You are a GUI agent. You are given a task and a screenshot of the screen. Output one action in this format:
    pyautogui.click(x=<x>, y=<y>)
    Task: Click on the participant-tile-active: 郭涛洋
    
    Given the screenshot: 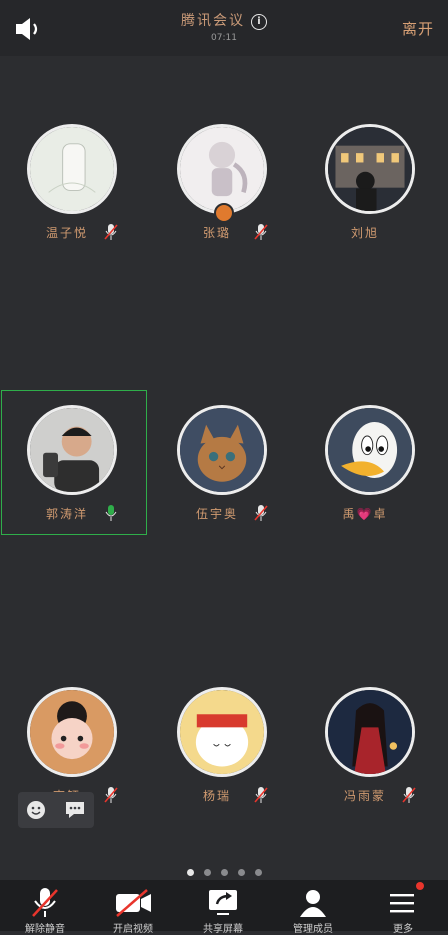 What is the action you would take?
    pyautogui.click(x=74, y=478)
    